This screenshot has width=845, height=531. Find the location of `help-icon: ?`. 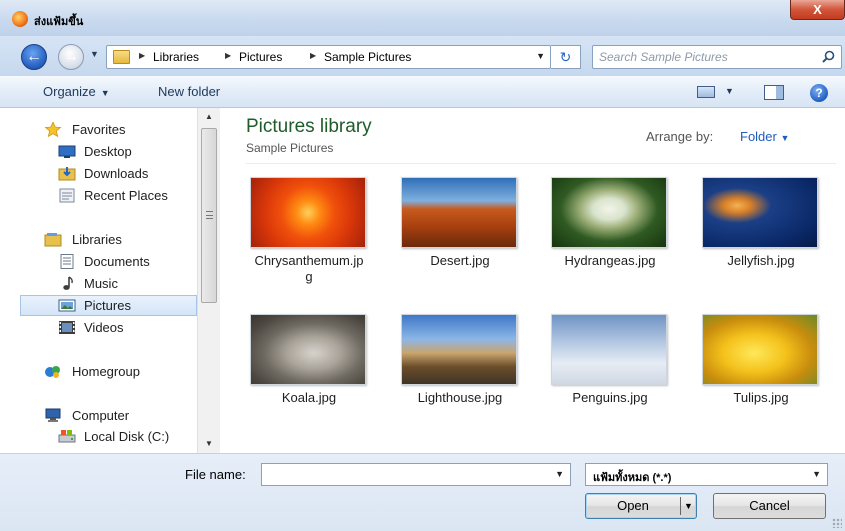

help-icon: ? is located at coordinates (819, 93).